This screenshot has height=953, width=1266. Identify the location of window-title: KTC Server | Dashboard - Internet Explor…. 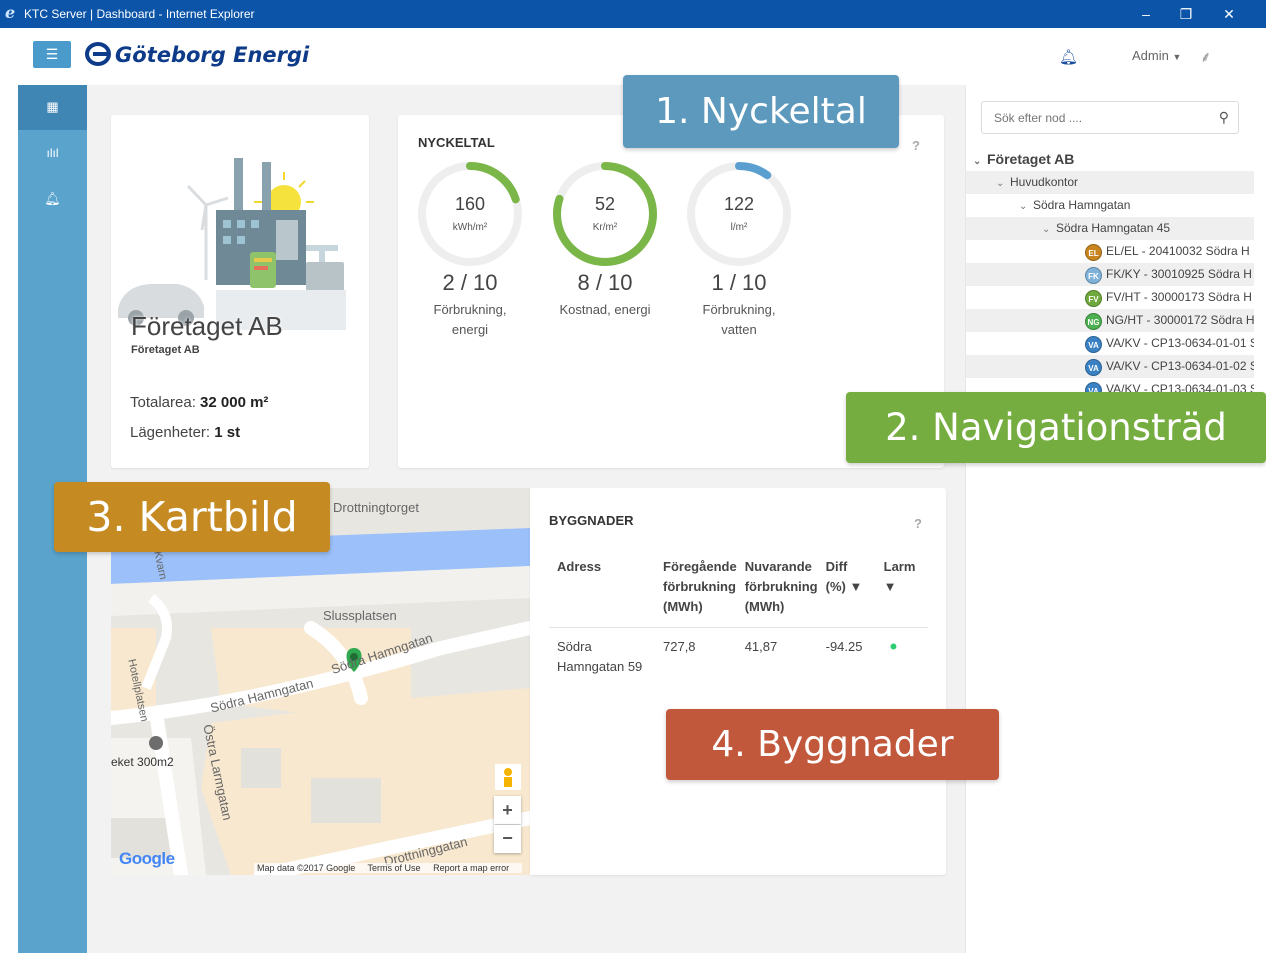
(139, 14).